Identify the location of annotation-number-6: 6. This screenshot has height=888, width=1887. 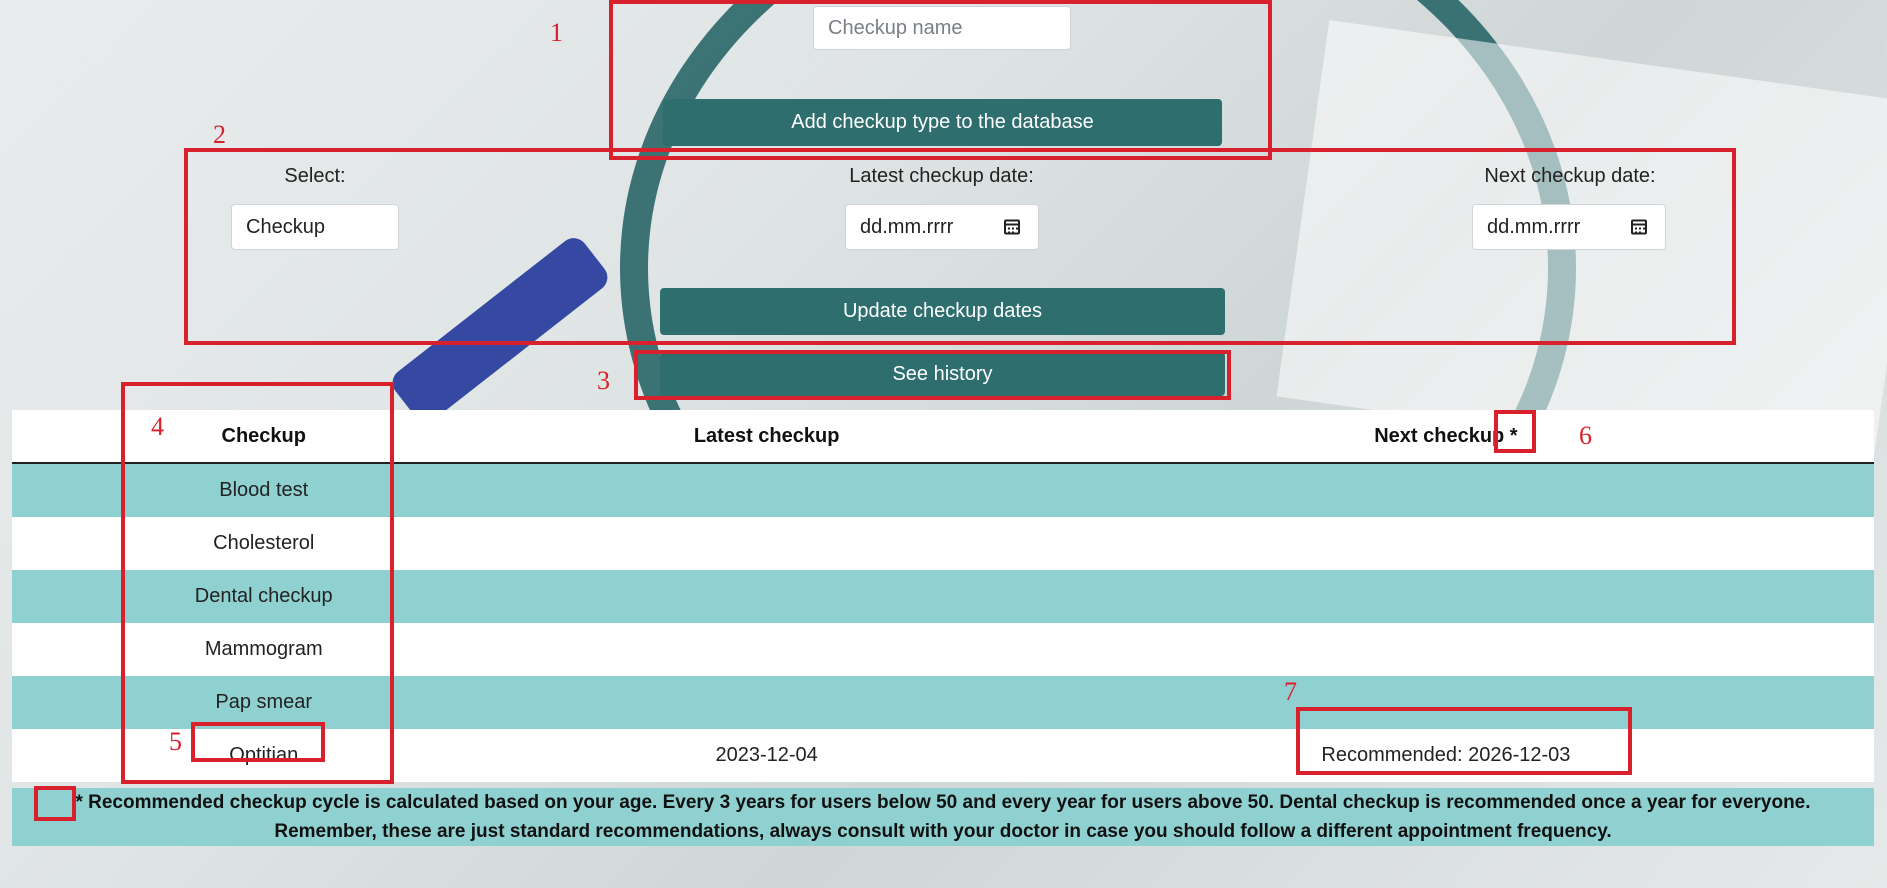
(1585, 435).